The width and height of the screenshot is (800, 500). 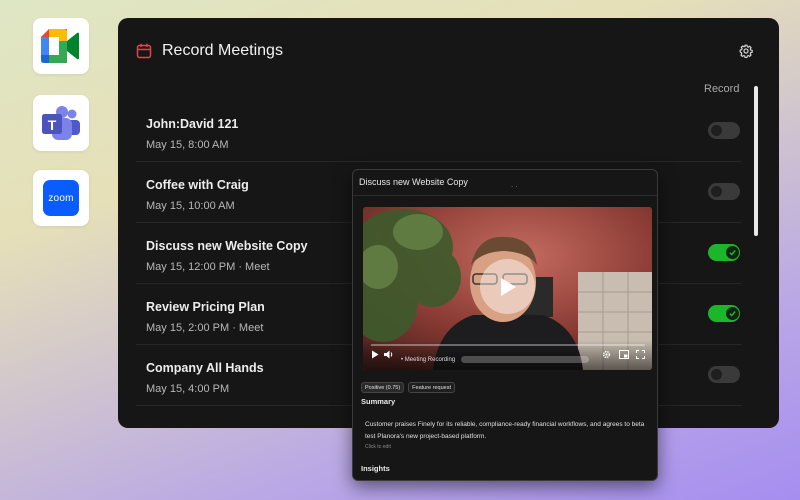 I want to click on click-to-edit-hint: Click to edit, so click(x=378, y=447).